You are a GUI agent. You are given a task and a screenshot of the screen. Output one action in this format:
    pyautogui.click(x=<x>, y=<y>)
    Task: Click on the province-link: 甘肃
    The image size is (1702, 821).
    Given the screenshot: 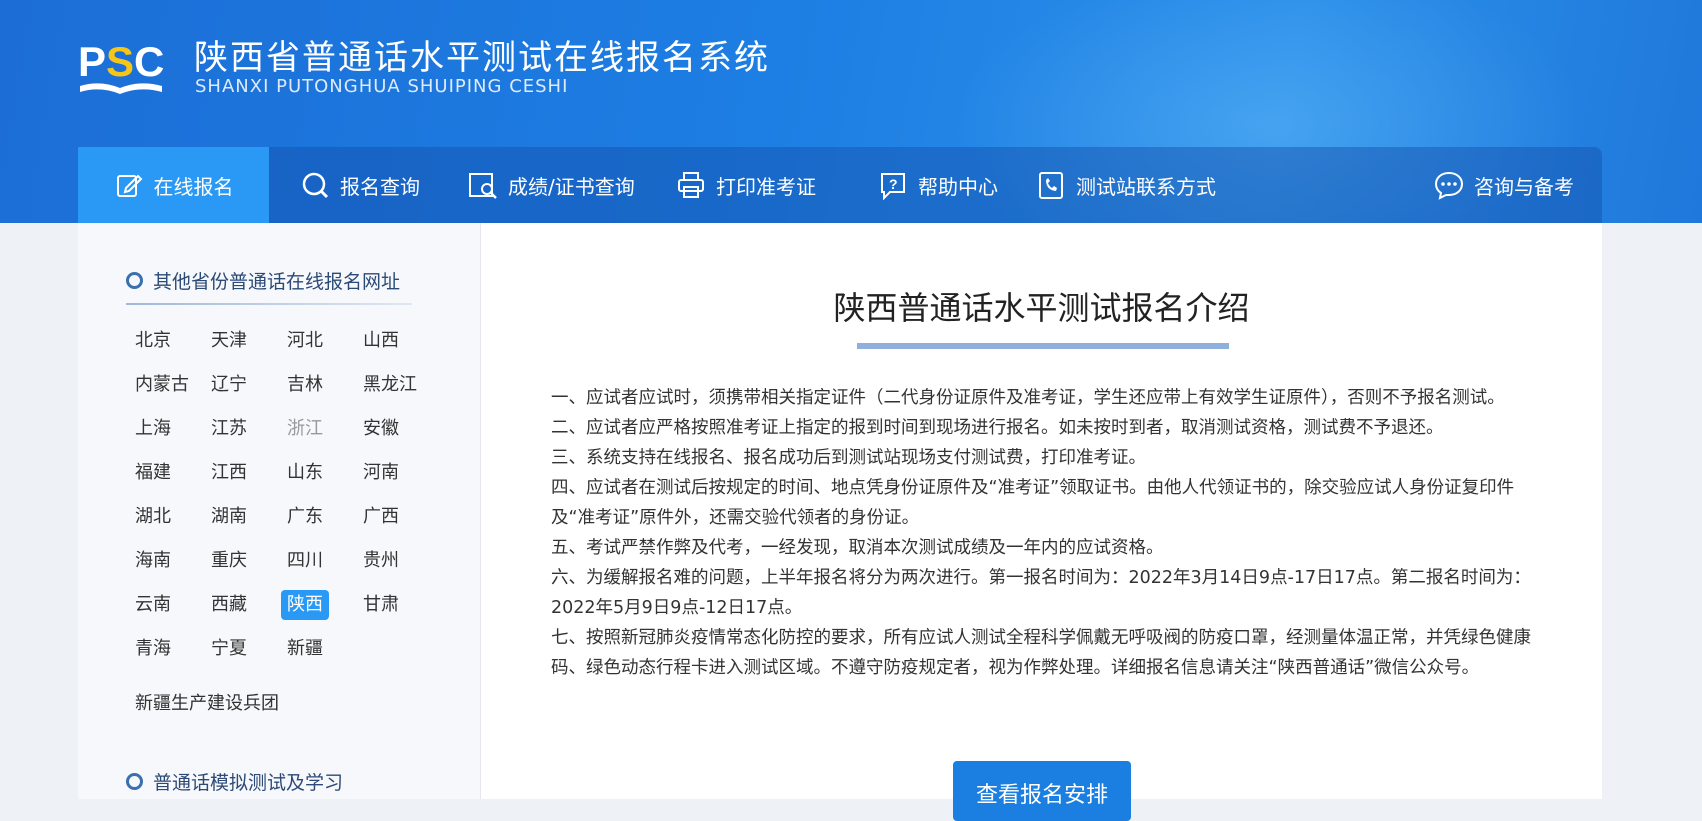 What is the action you would take?
    pyautogui.click(x=381, y=605)
    